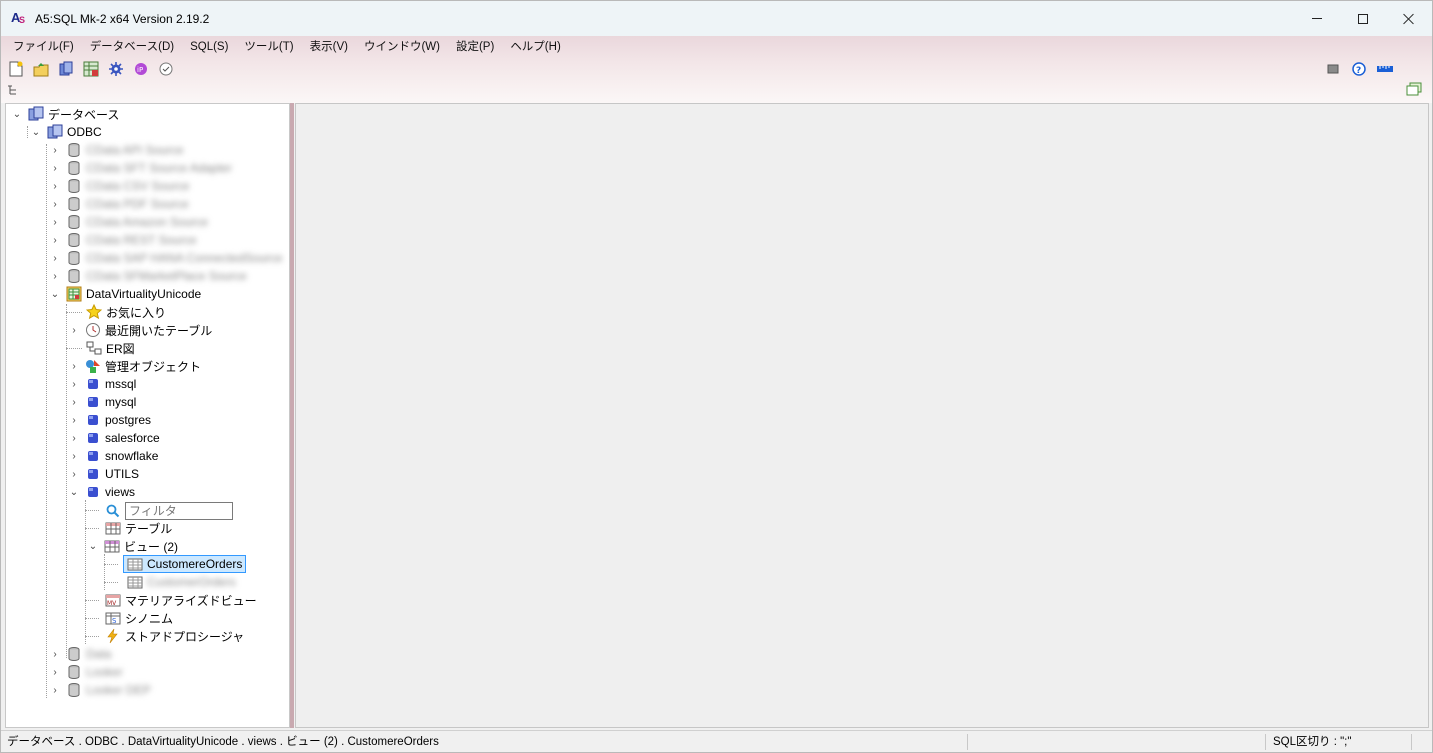  What do you see at coordinates (122, 18) in the screenshot?
I see `window-title: A5:SQL Mk-2 x64 Version 2.19.2` at bounding box center [122, 18].